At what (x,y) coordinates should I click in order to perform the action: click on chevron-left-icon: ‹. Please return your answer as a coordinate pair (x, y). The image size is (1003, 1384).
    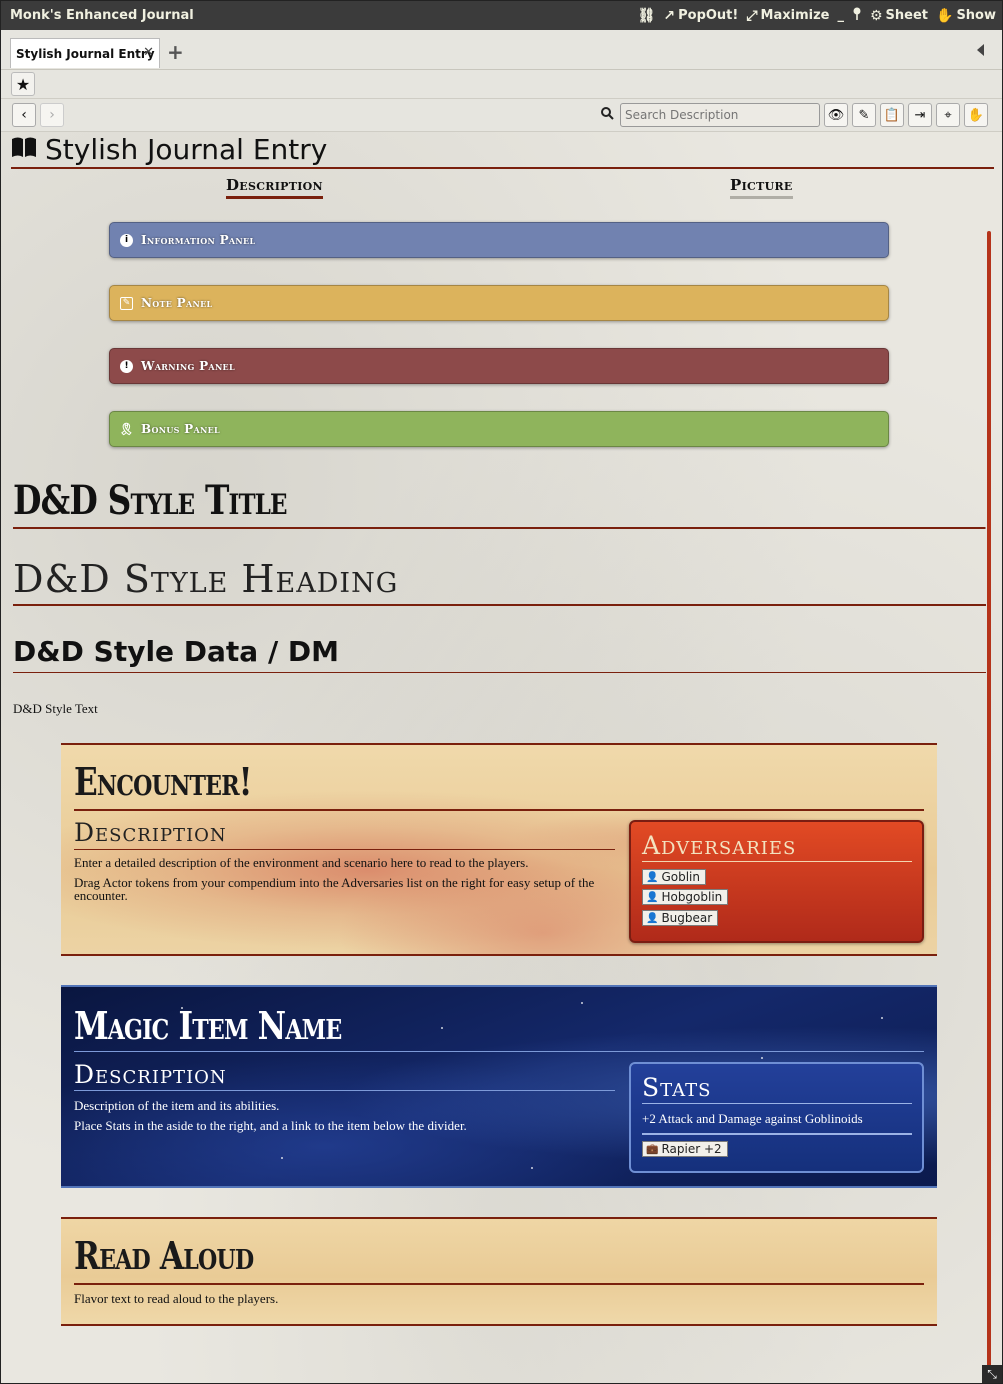
    Looking at the image, I should click on (24, 115).